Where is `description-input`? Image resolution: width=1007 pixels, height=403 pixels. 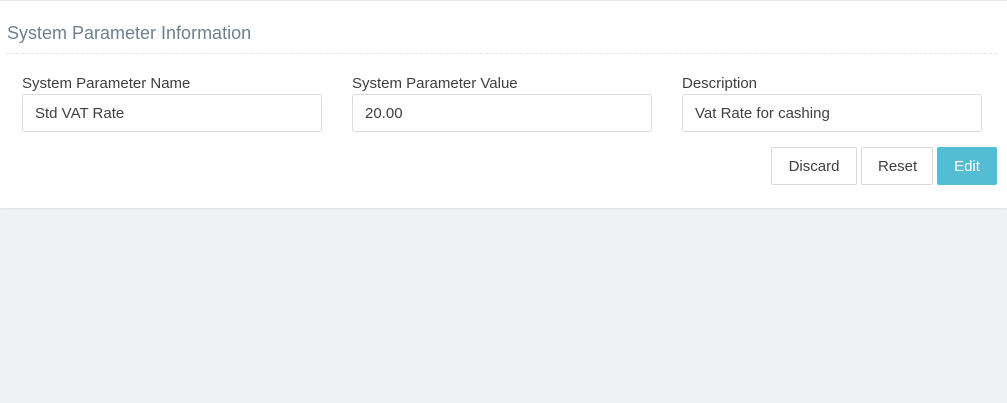
description-input is located at coordinates (832, 113).